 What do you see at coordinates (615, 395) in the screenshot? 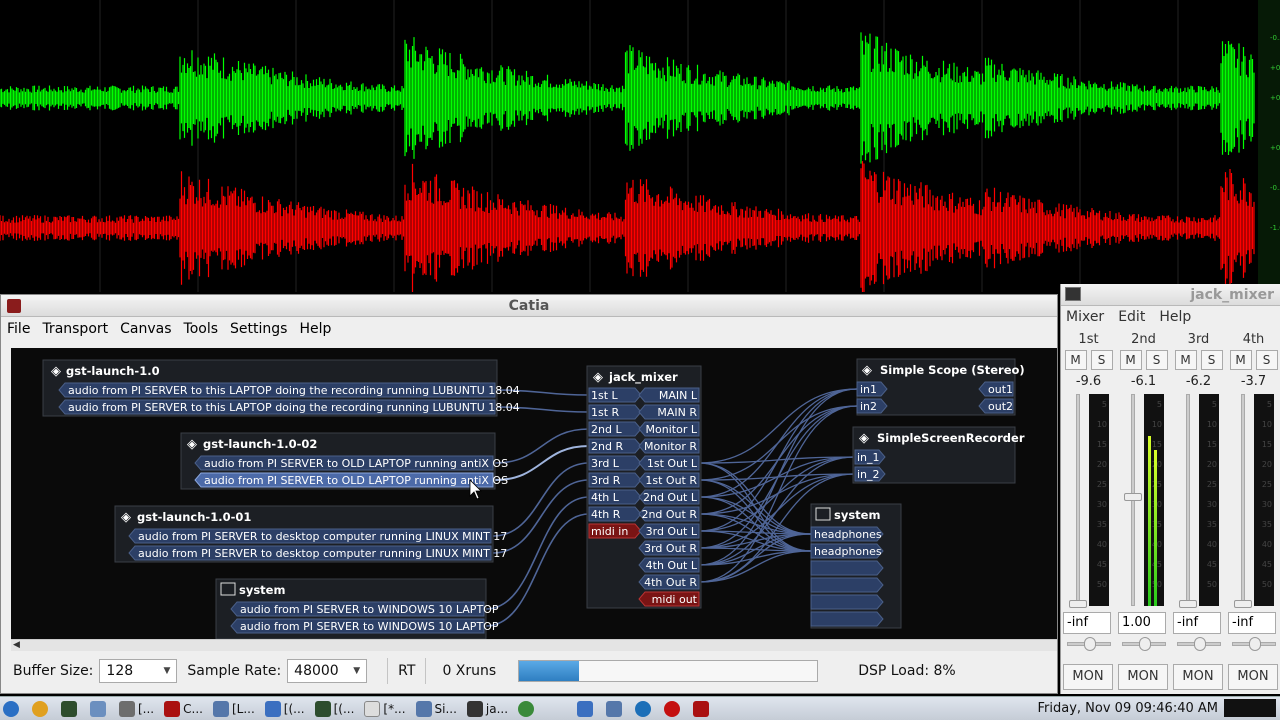
I see `input-port: 1st L` at bounding box center [615, 395].